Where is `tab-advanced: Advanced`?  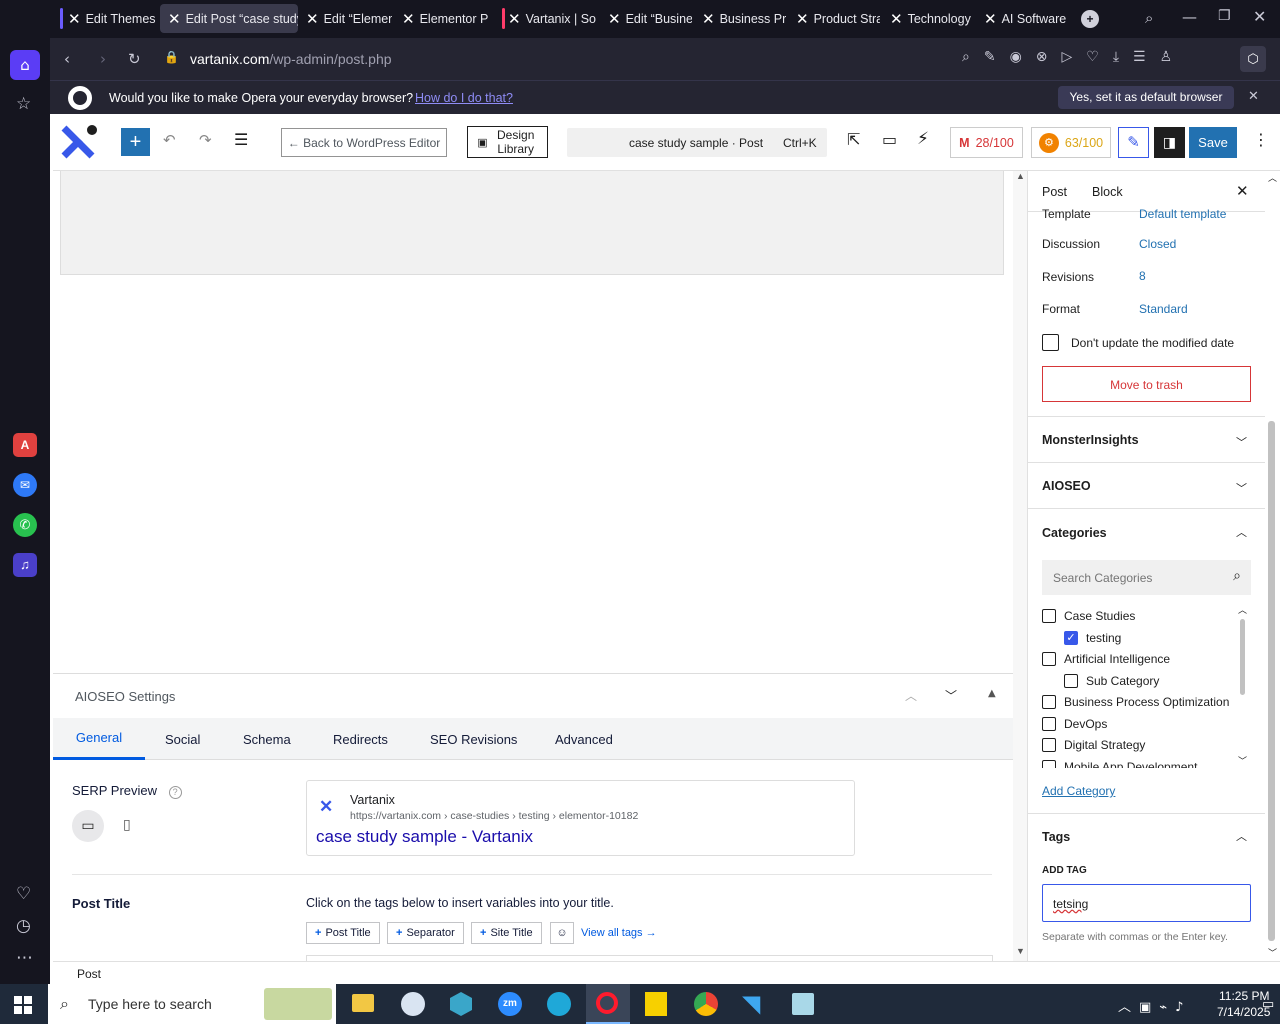
tab-advanced: Advanced is located at coordinates (584, 739).